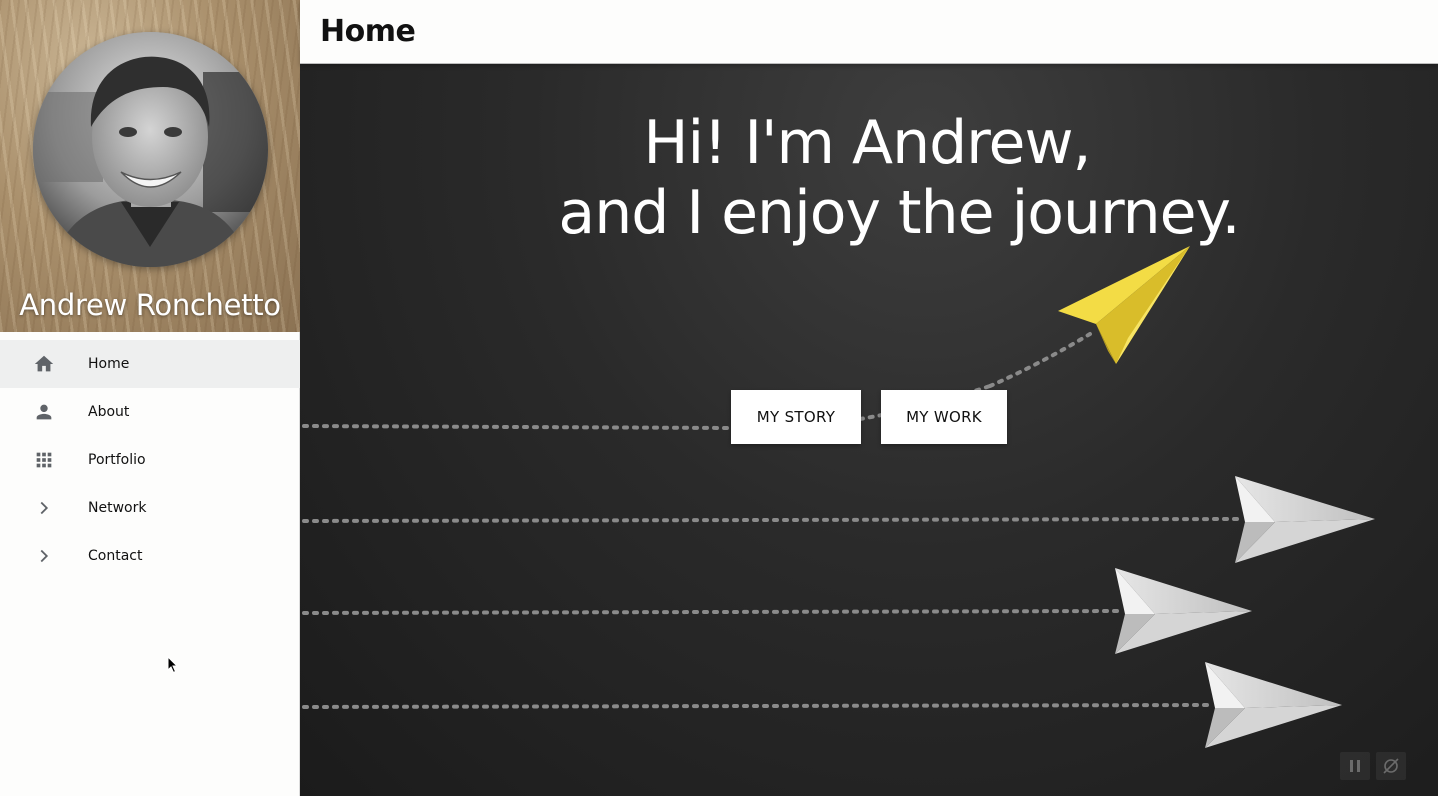 Image resolution: width=1438 pixels, height=796 pixels. Describe the element at coordinates (869, 32) in the screenshot. I see `app-bar: Home` at that location.